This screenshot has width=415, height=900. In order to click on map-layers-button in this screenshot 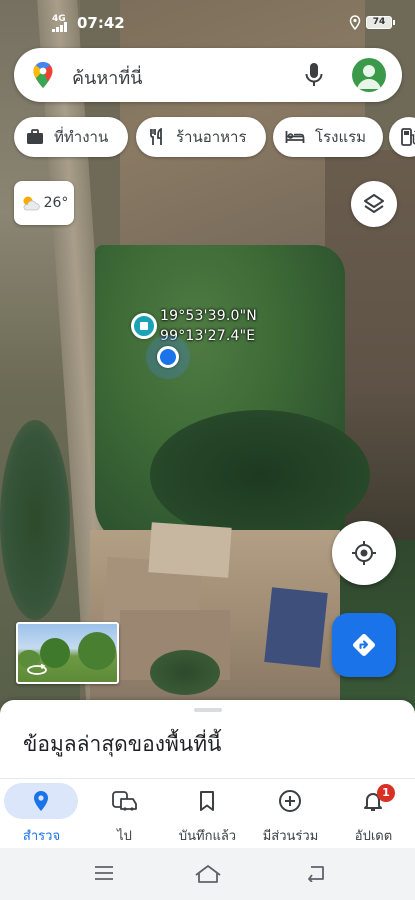, I will do `click(374, 204)`.